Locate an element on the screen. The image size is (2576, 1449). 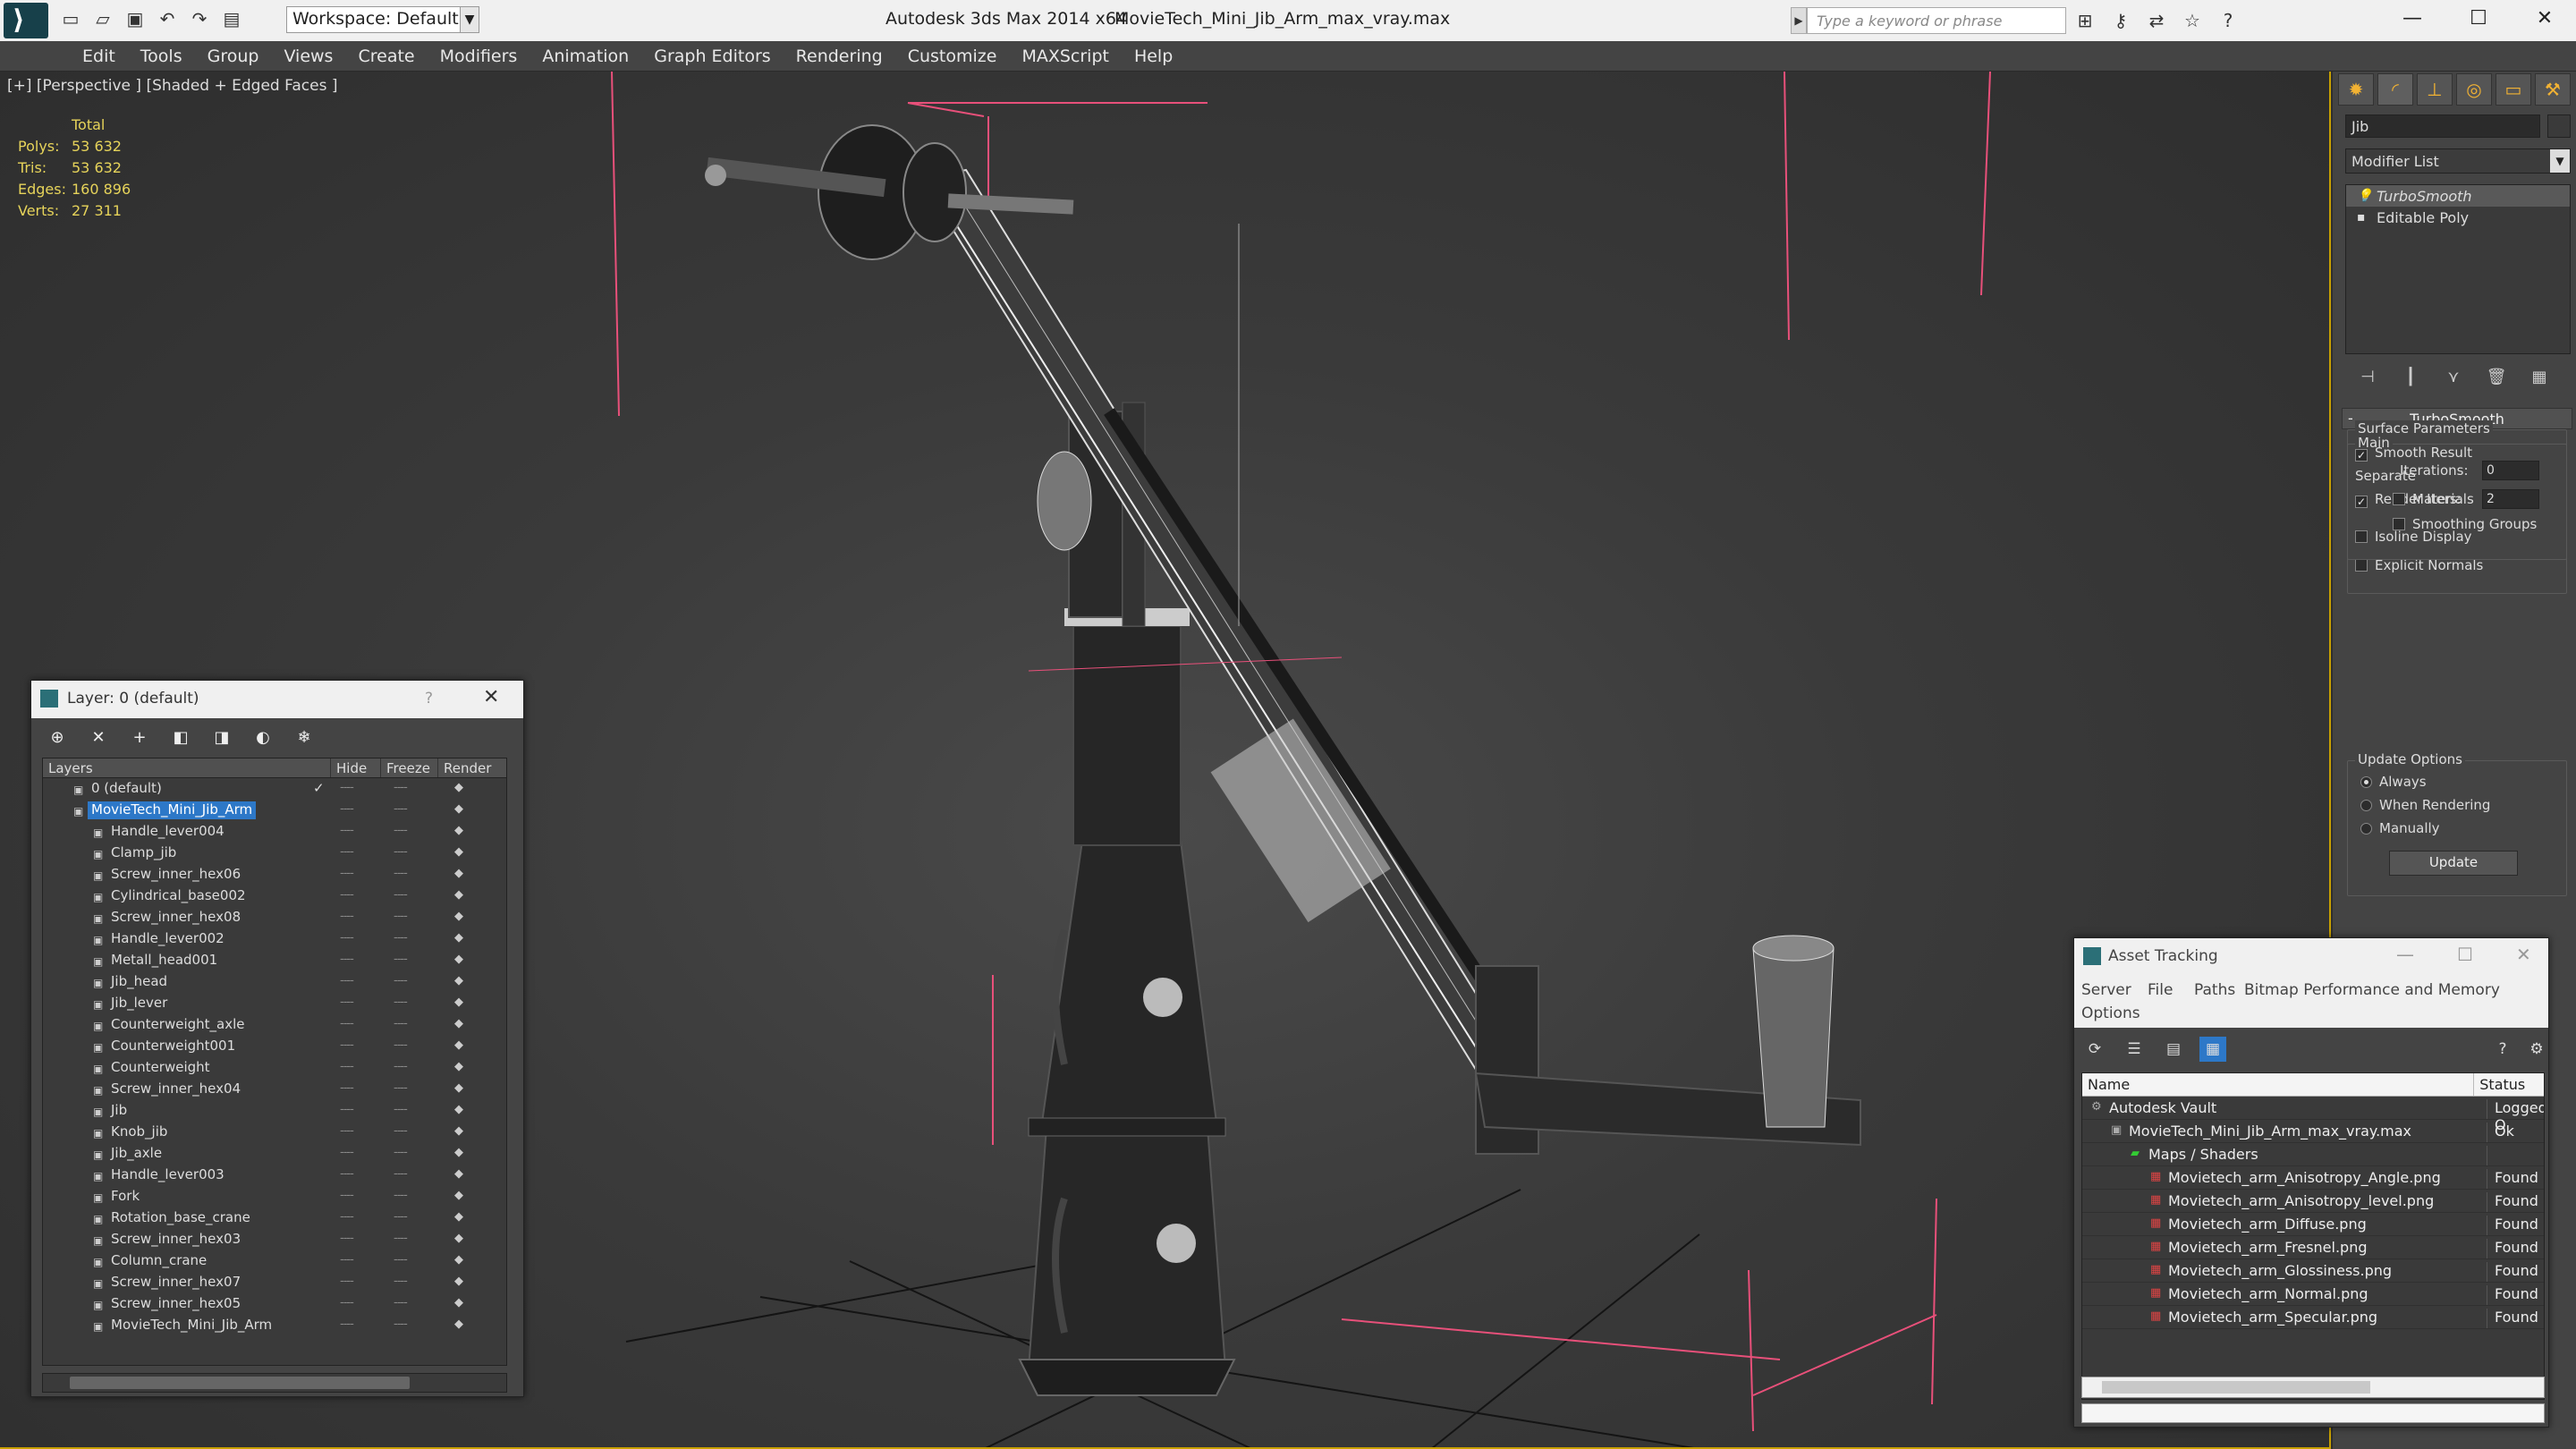
workspace-dropdown-icon: ▼ is located at coordinates (469, 19).